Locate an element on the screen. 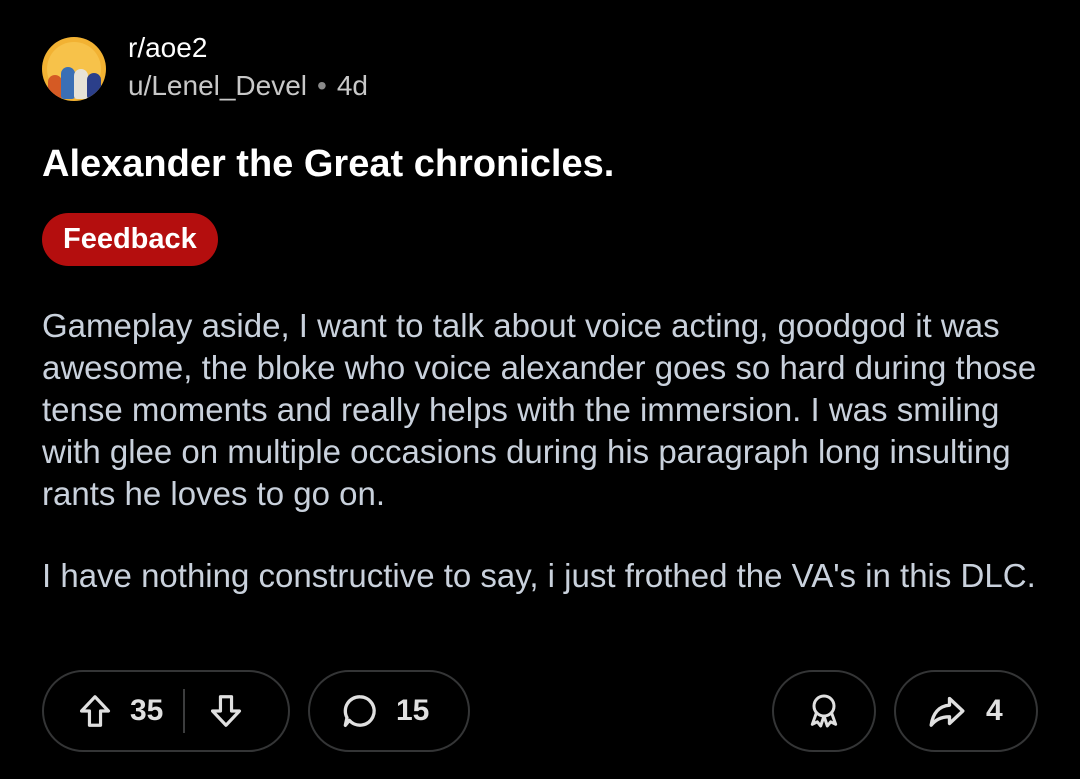 This screenshot has height=779, width=1080. post-title: Alexander the Great chronicles. is located at coordinates (328, 164).